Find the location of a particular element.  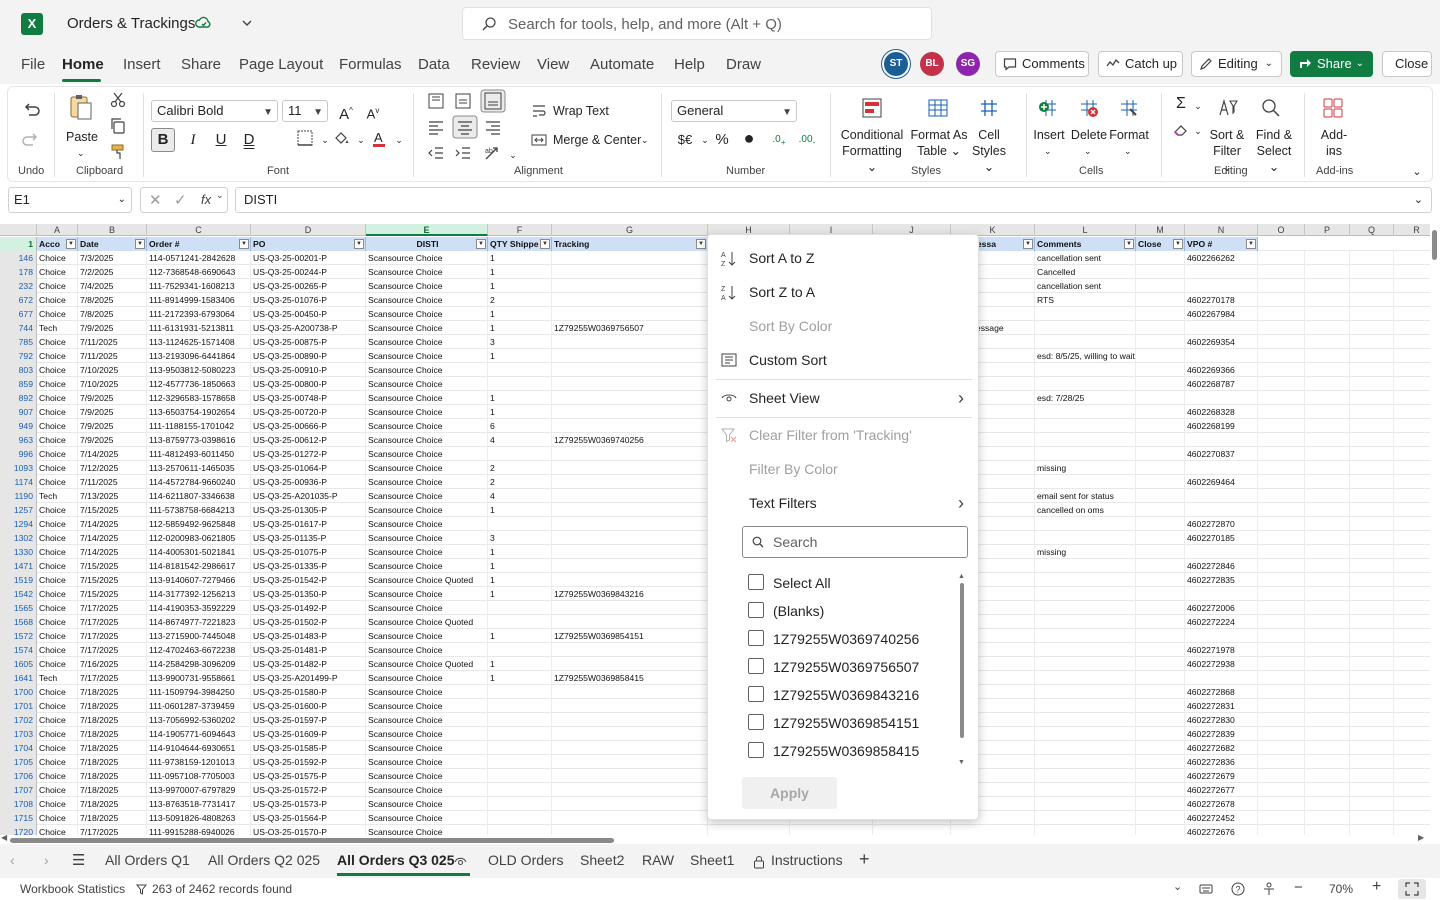

row-number: 1 is located at coordinates (18, 244).